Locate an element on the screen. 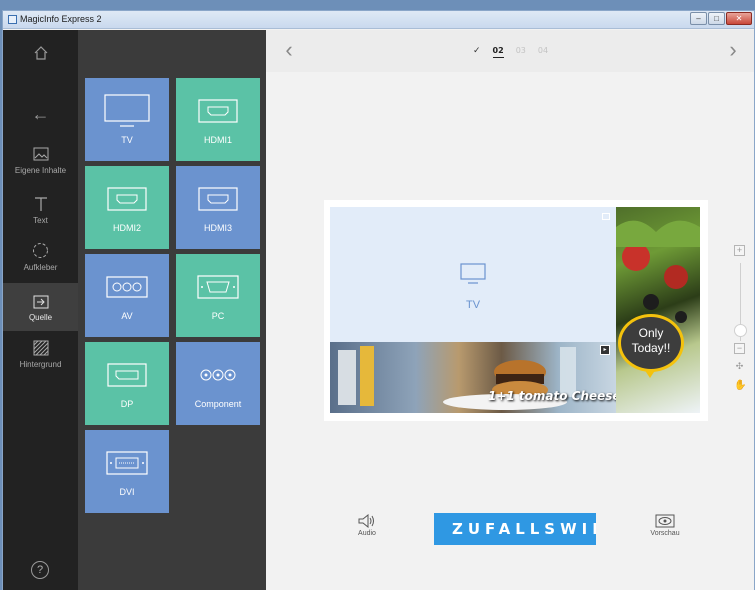 The height and width of the screenshot is (590, 755). source-tile-component: Component is located at coordinates (218, 383).